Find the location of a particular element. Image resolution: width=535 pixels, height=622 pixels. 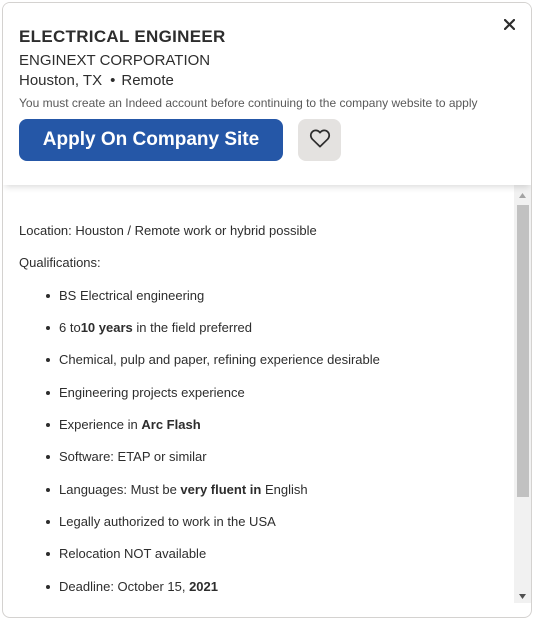

list-item: Engineering projects experience is located at coordinates (145, 392).